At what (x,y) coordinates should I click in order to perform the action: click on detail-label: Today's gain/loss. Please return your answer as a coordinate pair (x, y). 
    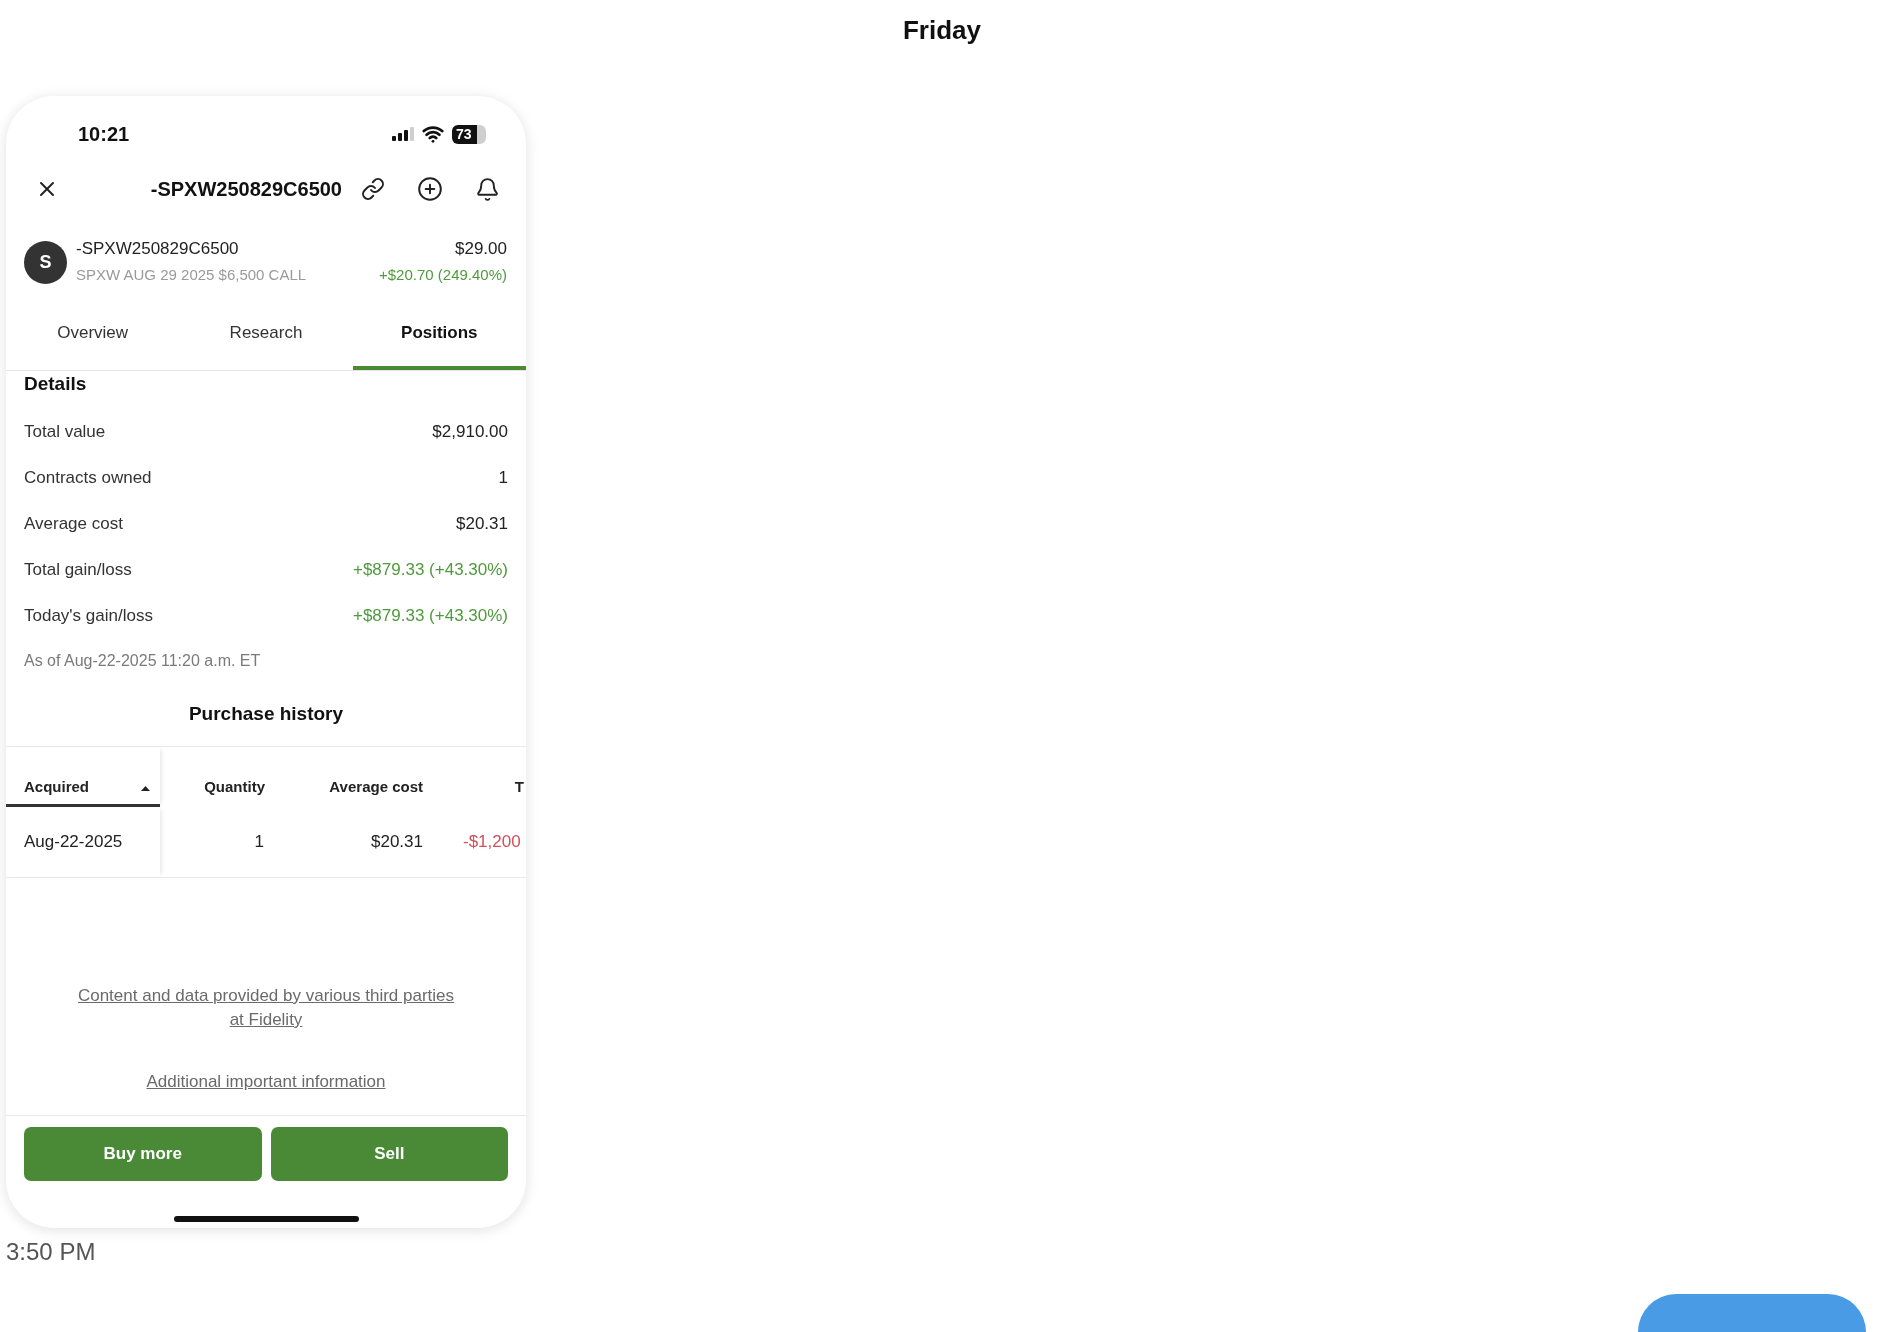
    Looking at the image, I should click on (88, 616).